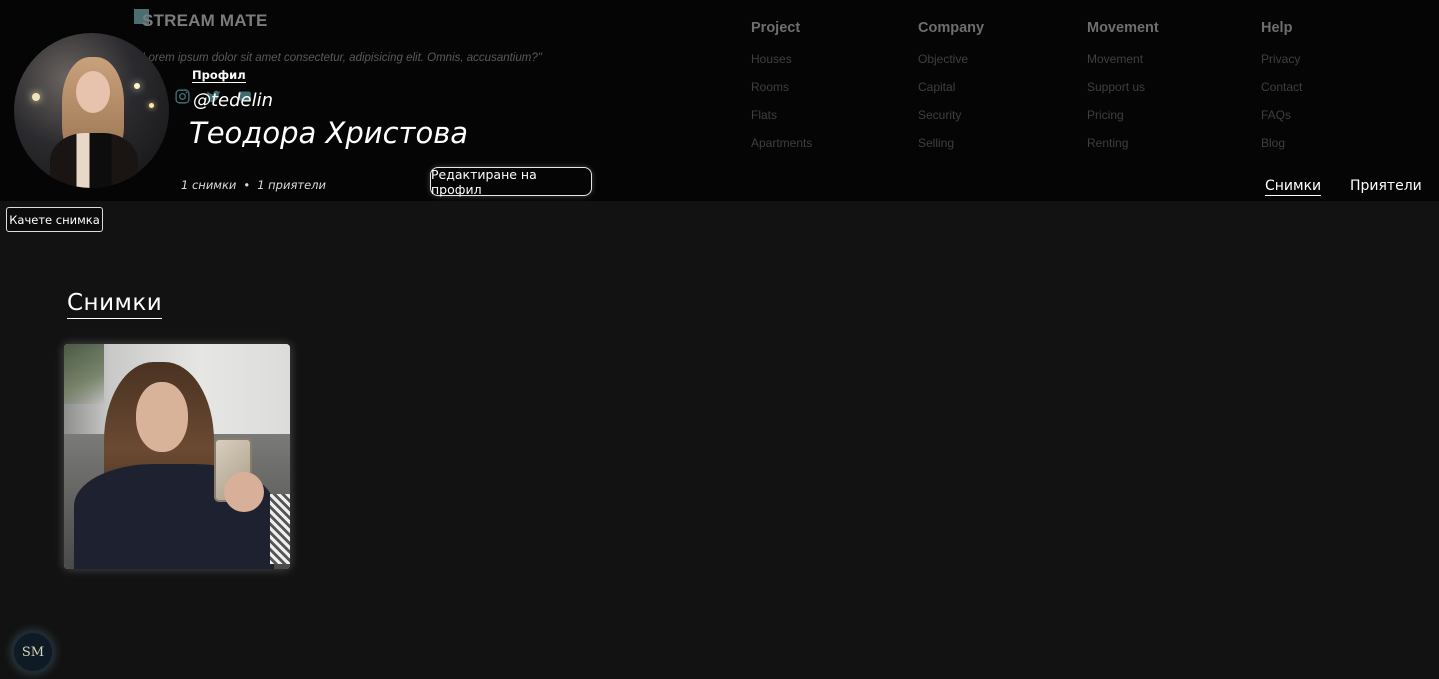 Image resolution: width=1439 pixels, height=679 pixels. I want to click on profile-username: @tedelin, so click(233, 100).